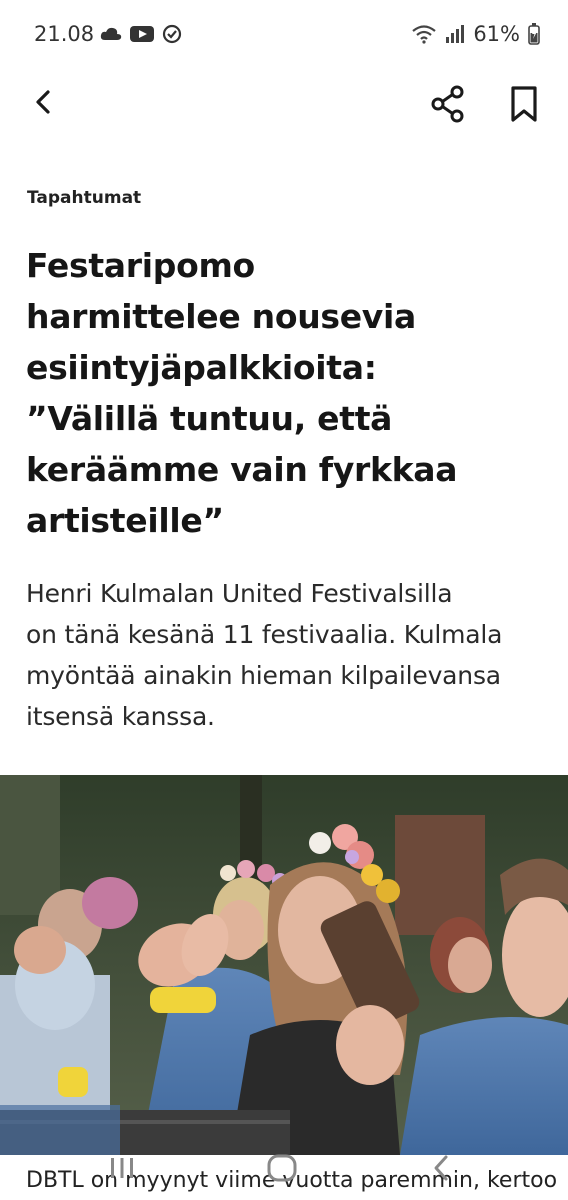 Image resolution: width=568 pixels, height=1200 pixels. What do you see at coordinates (201, 367) in the screenshot?
I see `headline-line: esiintyjäpalkkioita:` at bounding box center [201, 367].